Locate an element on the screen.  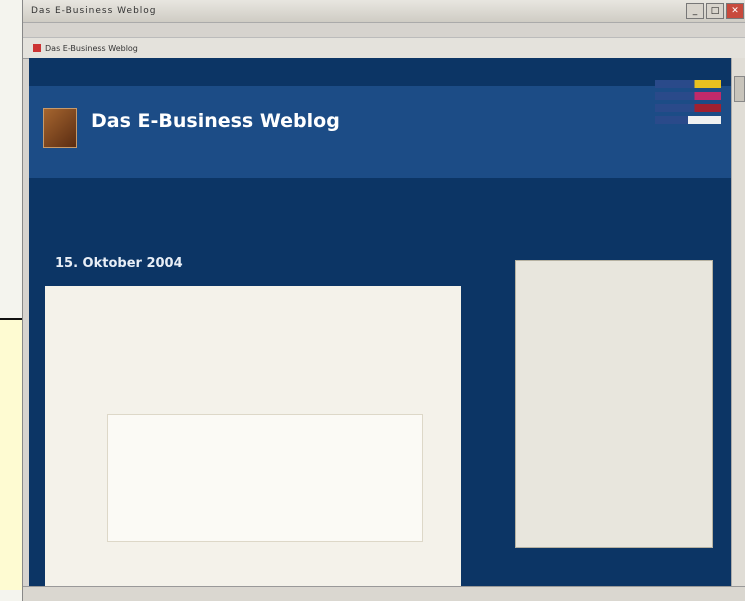
site-title: Das E-Business Weblog is located at coordinates (215, 121).